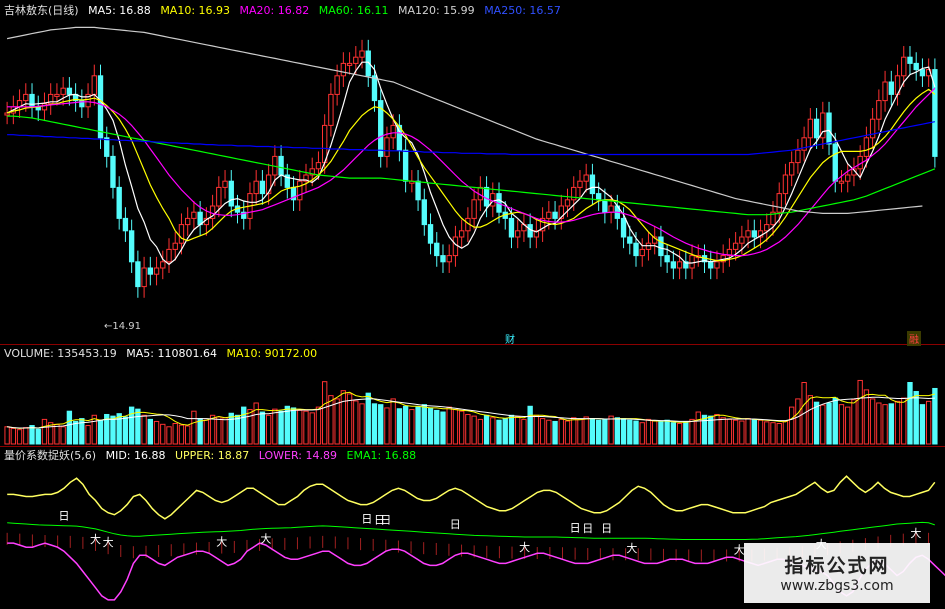 The image size is (945, 609). Describe the element at coordinates (353, 10) in the screenshot. I see `ma60-label: MA60: 16.11` at that location.